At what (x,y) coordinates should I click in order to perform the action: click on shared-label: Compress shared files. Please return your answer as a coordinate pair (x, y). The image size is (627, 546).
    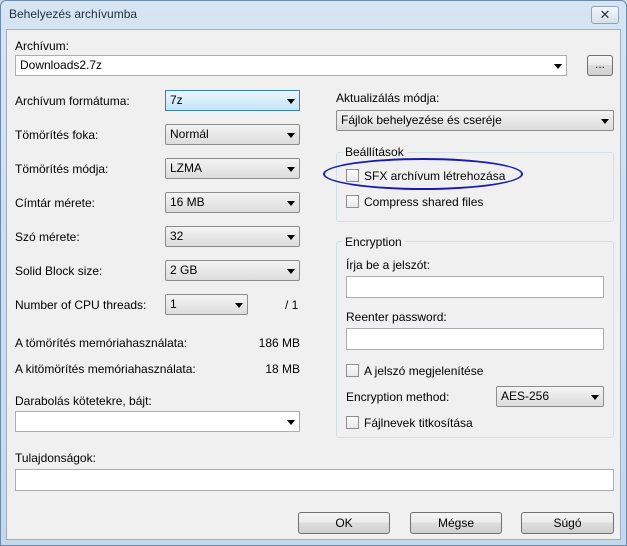
    Looking at the image, I should click on (424, 202).